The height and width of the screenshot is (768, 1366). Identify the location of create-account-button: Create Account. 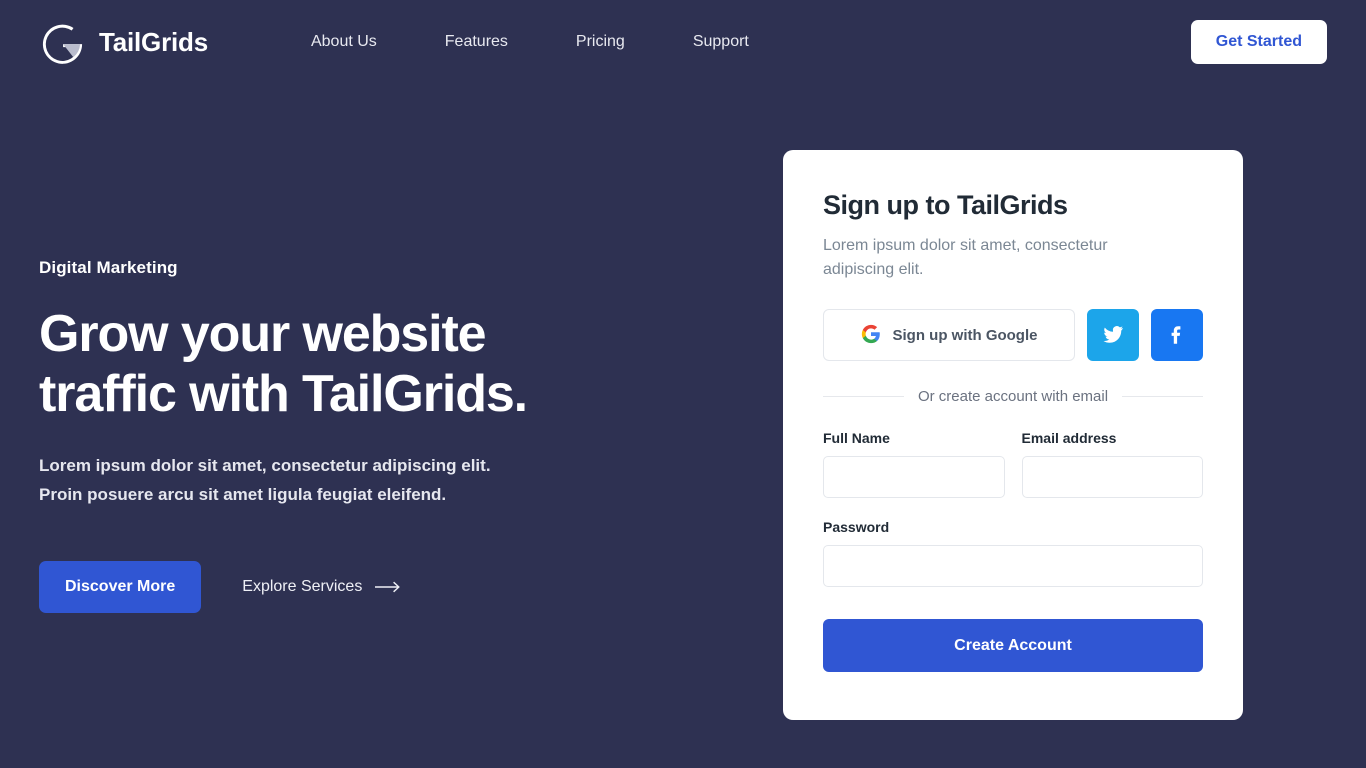
(1013, 645).